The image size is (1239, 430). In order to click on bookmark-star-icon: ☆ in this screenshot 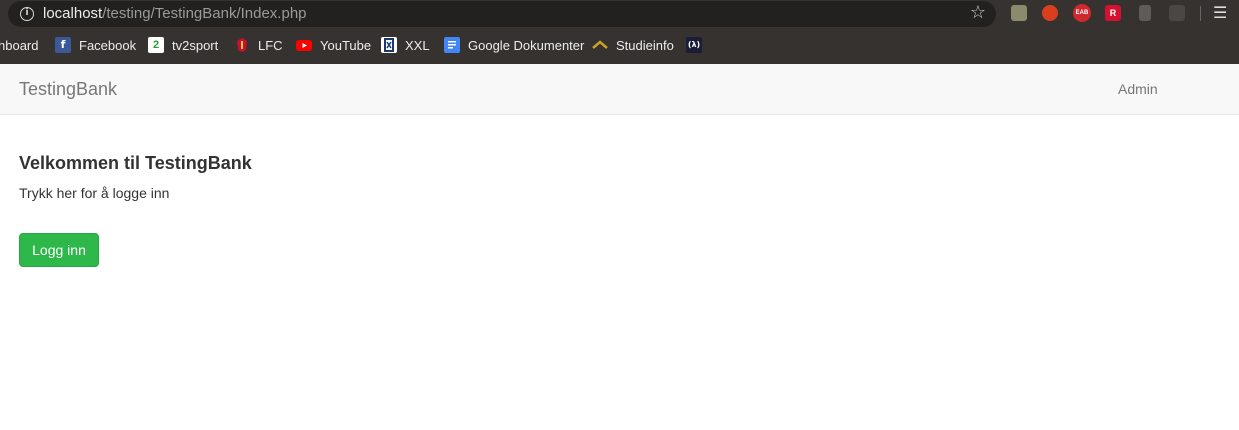, I will do `click(978, 13)`.